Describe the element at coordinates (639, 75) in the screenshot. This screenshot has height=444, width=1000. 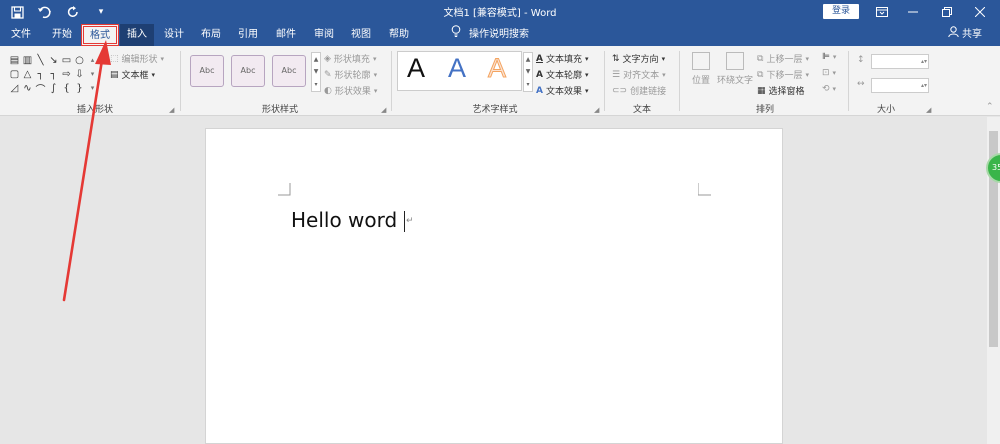
I see `align-text-button: ☰ 对齐文本 ▾` at that location.